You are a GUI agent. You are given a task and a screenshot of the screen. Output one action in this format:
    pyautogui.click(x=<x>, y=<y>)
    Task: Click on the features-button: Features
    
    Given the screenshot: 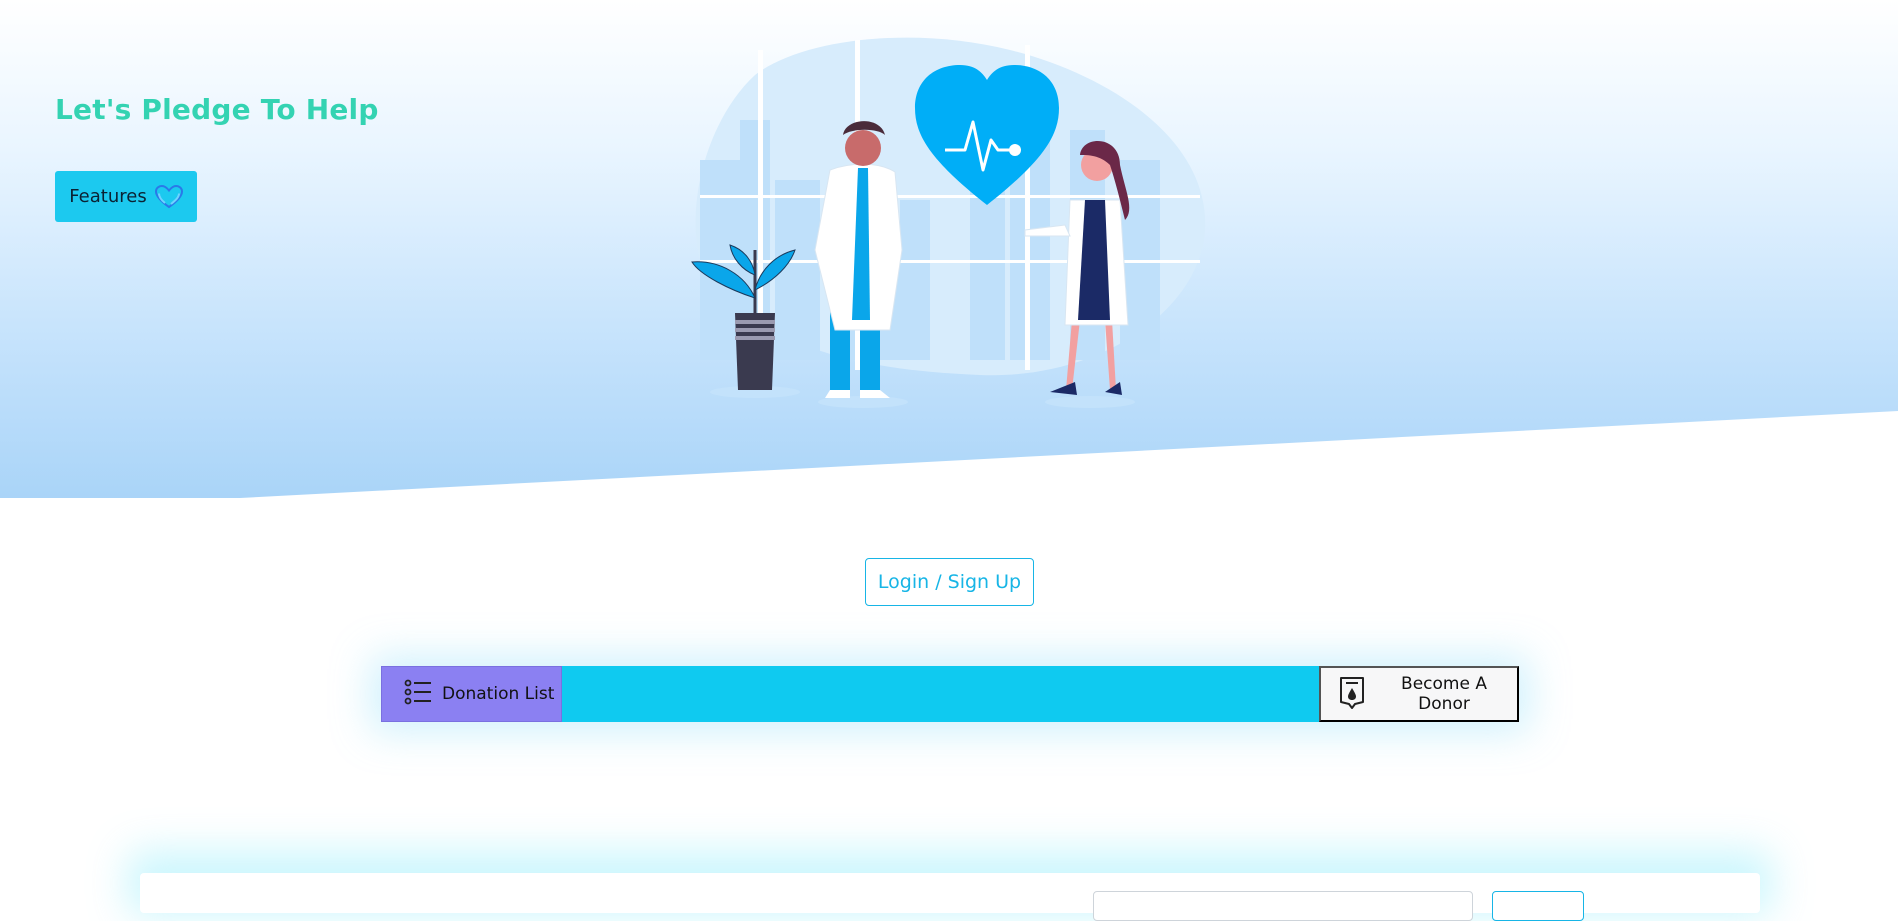 What is the action you would take?
    pyautogui.click(x=126, y=196)
    